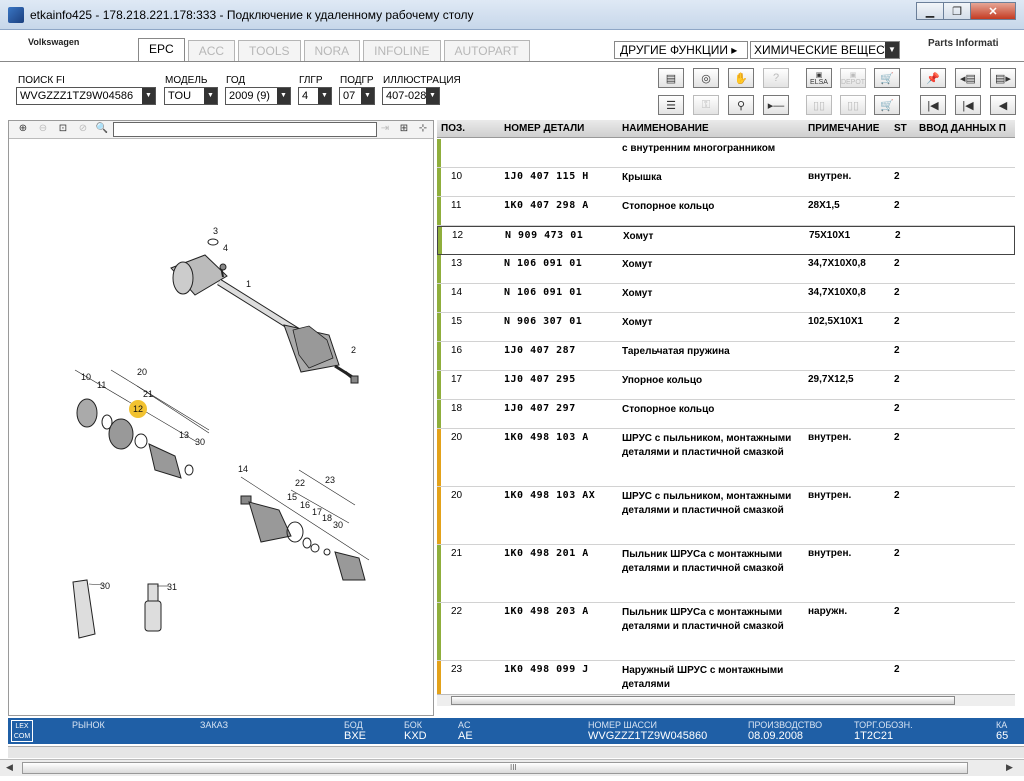 The height and width of the screenshot is (781, 1024). What do you see at coordinates (726, 385) in the screenshot?
I see `table-row: 17 1J0 407 295 Упорное кольцо 29,7X12,5 2` at bounding box center [726, 385].